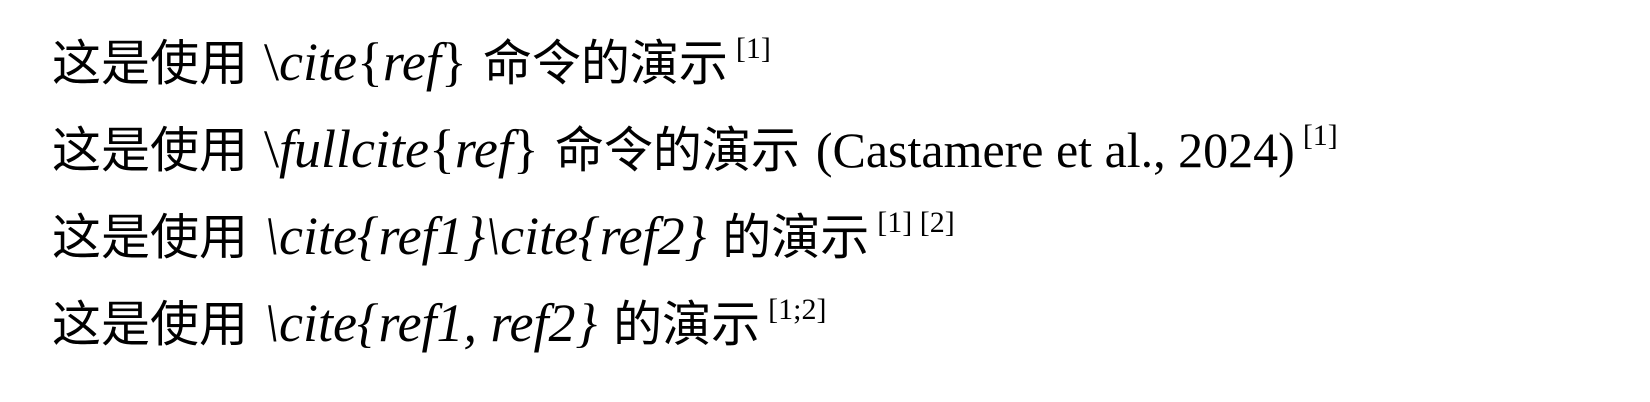  Describe the element at coordinates (485, 236) in the screenshot. I see `latex-command: \cite{ref1}\cite{ref2}` at that location.